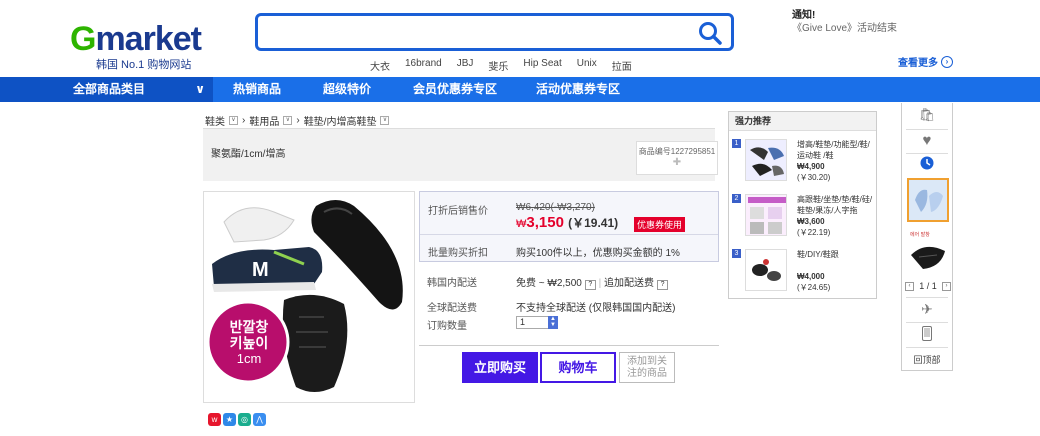 This screenshot has width=1040, height=436. What do you see at coordinates (215, 120) in the screenshot?
I see `breadcrumb-item: 鞋类` at bounding box center [215, 120].